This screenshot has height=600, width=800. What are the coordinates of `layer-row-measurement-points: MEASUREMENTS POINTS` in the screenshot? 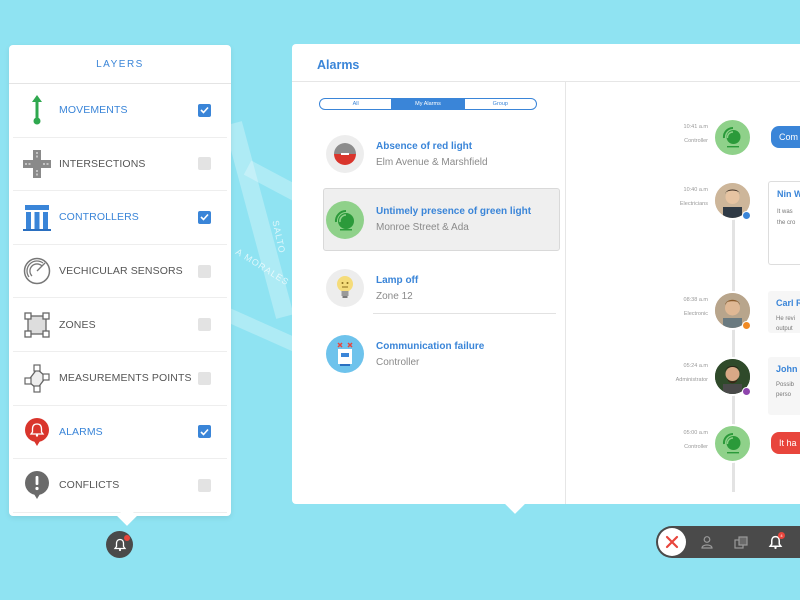 It's located at (120, 379).